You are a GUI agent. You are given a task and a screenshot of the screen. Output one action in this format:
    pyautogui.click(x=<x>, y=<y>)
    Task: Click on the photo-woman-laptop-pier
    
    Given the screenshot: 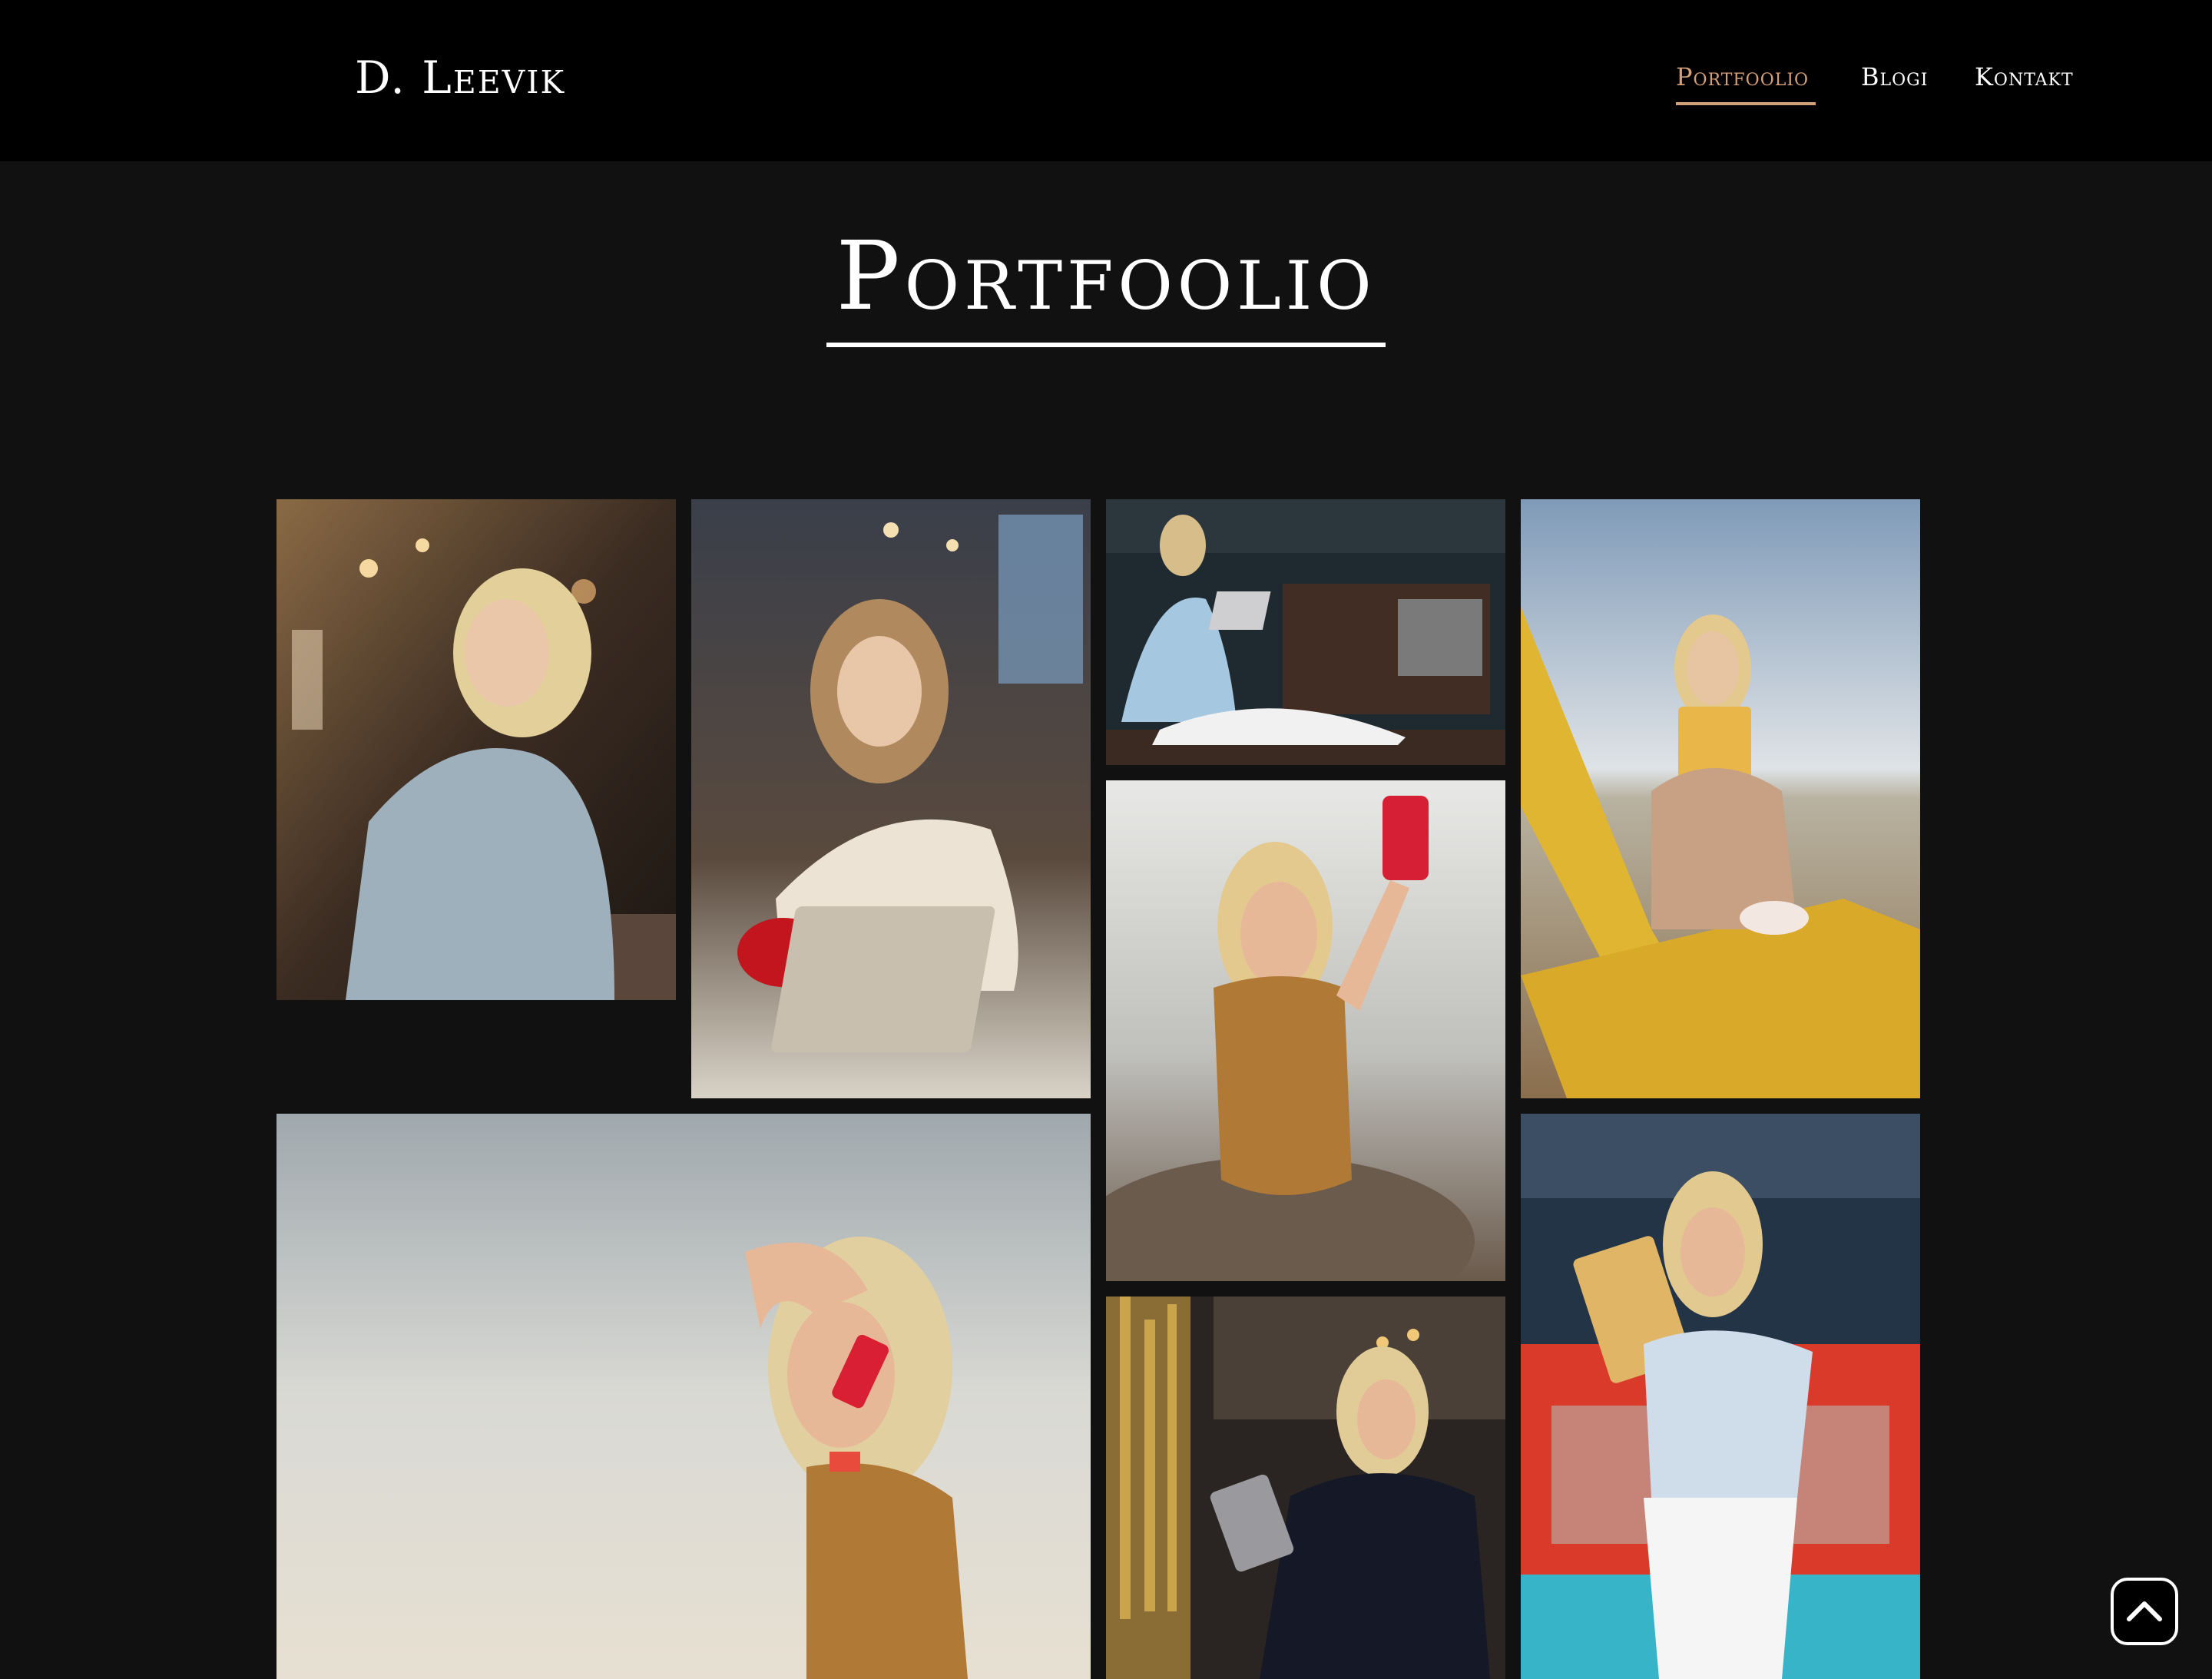 What is the action you would take?
    pyautogui.click(x=1305, y=632)
    